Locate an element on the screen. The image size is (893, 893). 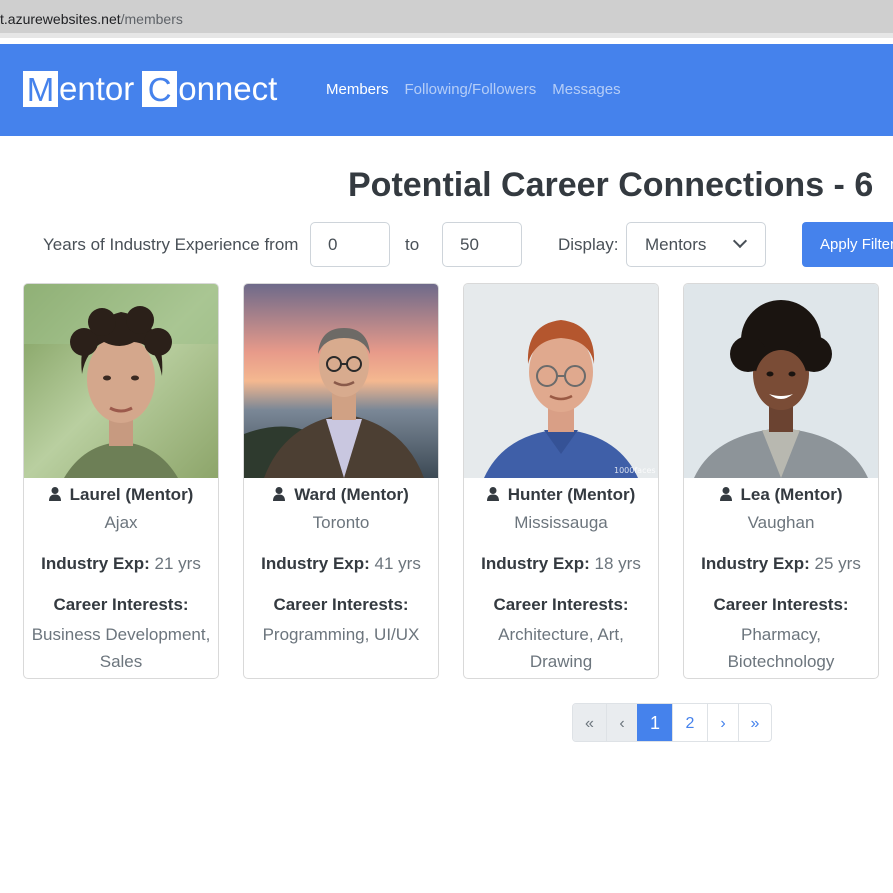
pagination-page-1: 1 is located at coordinates (654, 722).